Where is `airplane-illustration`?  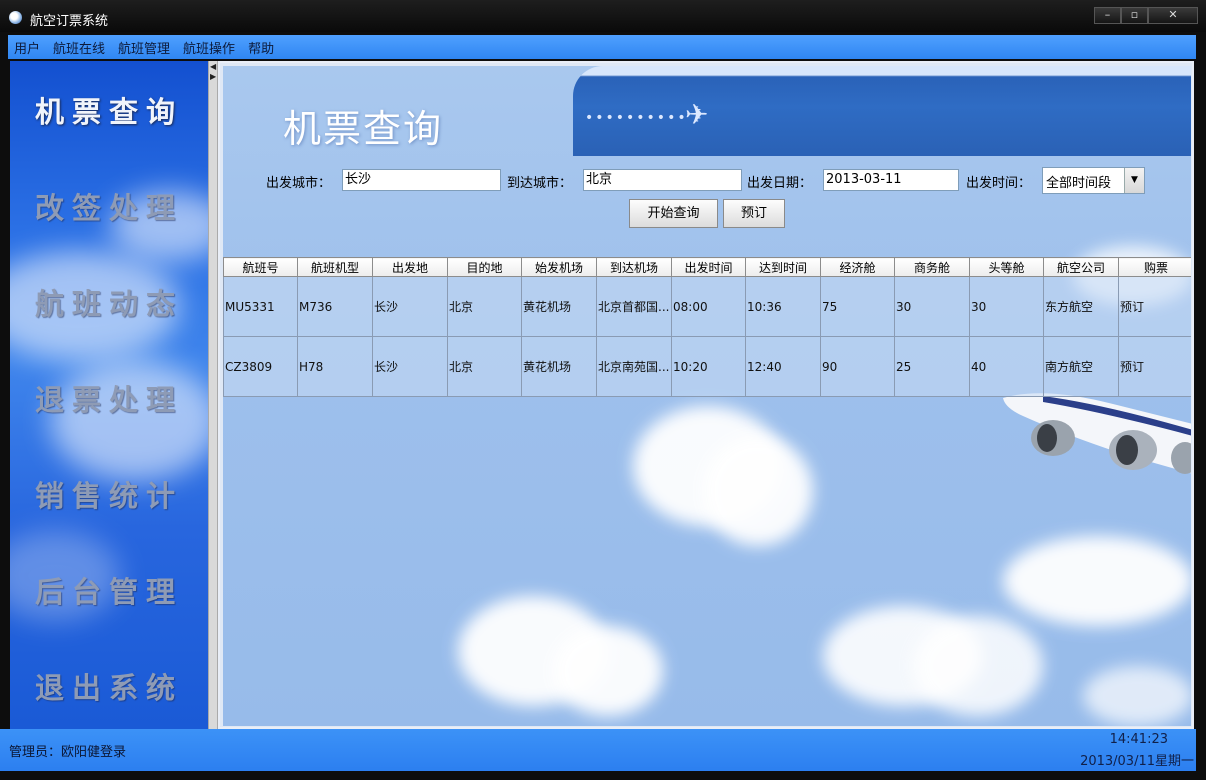
airplane-illustration is located at coordinates (1097, 433).